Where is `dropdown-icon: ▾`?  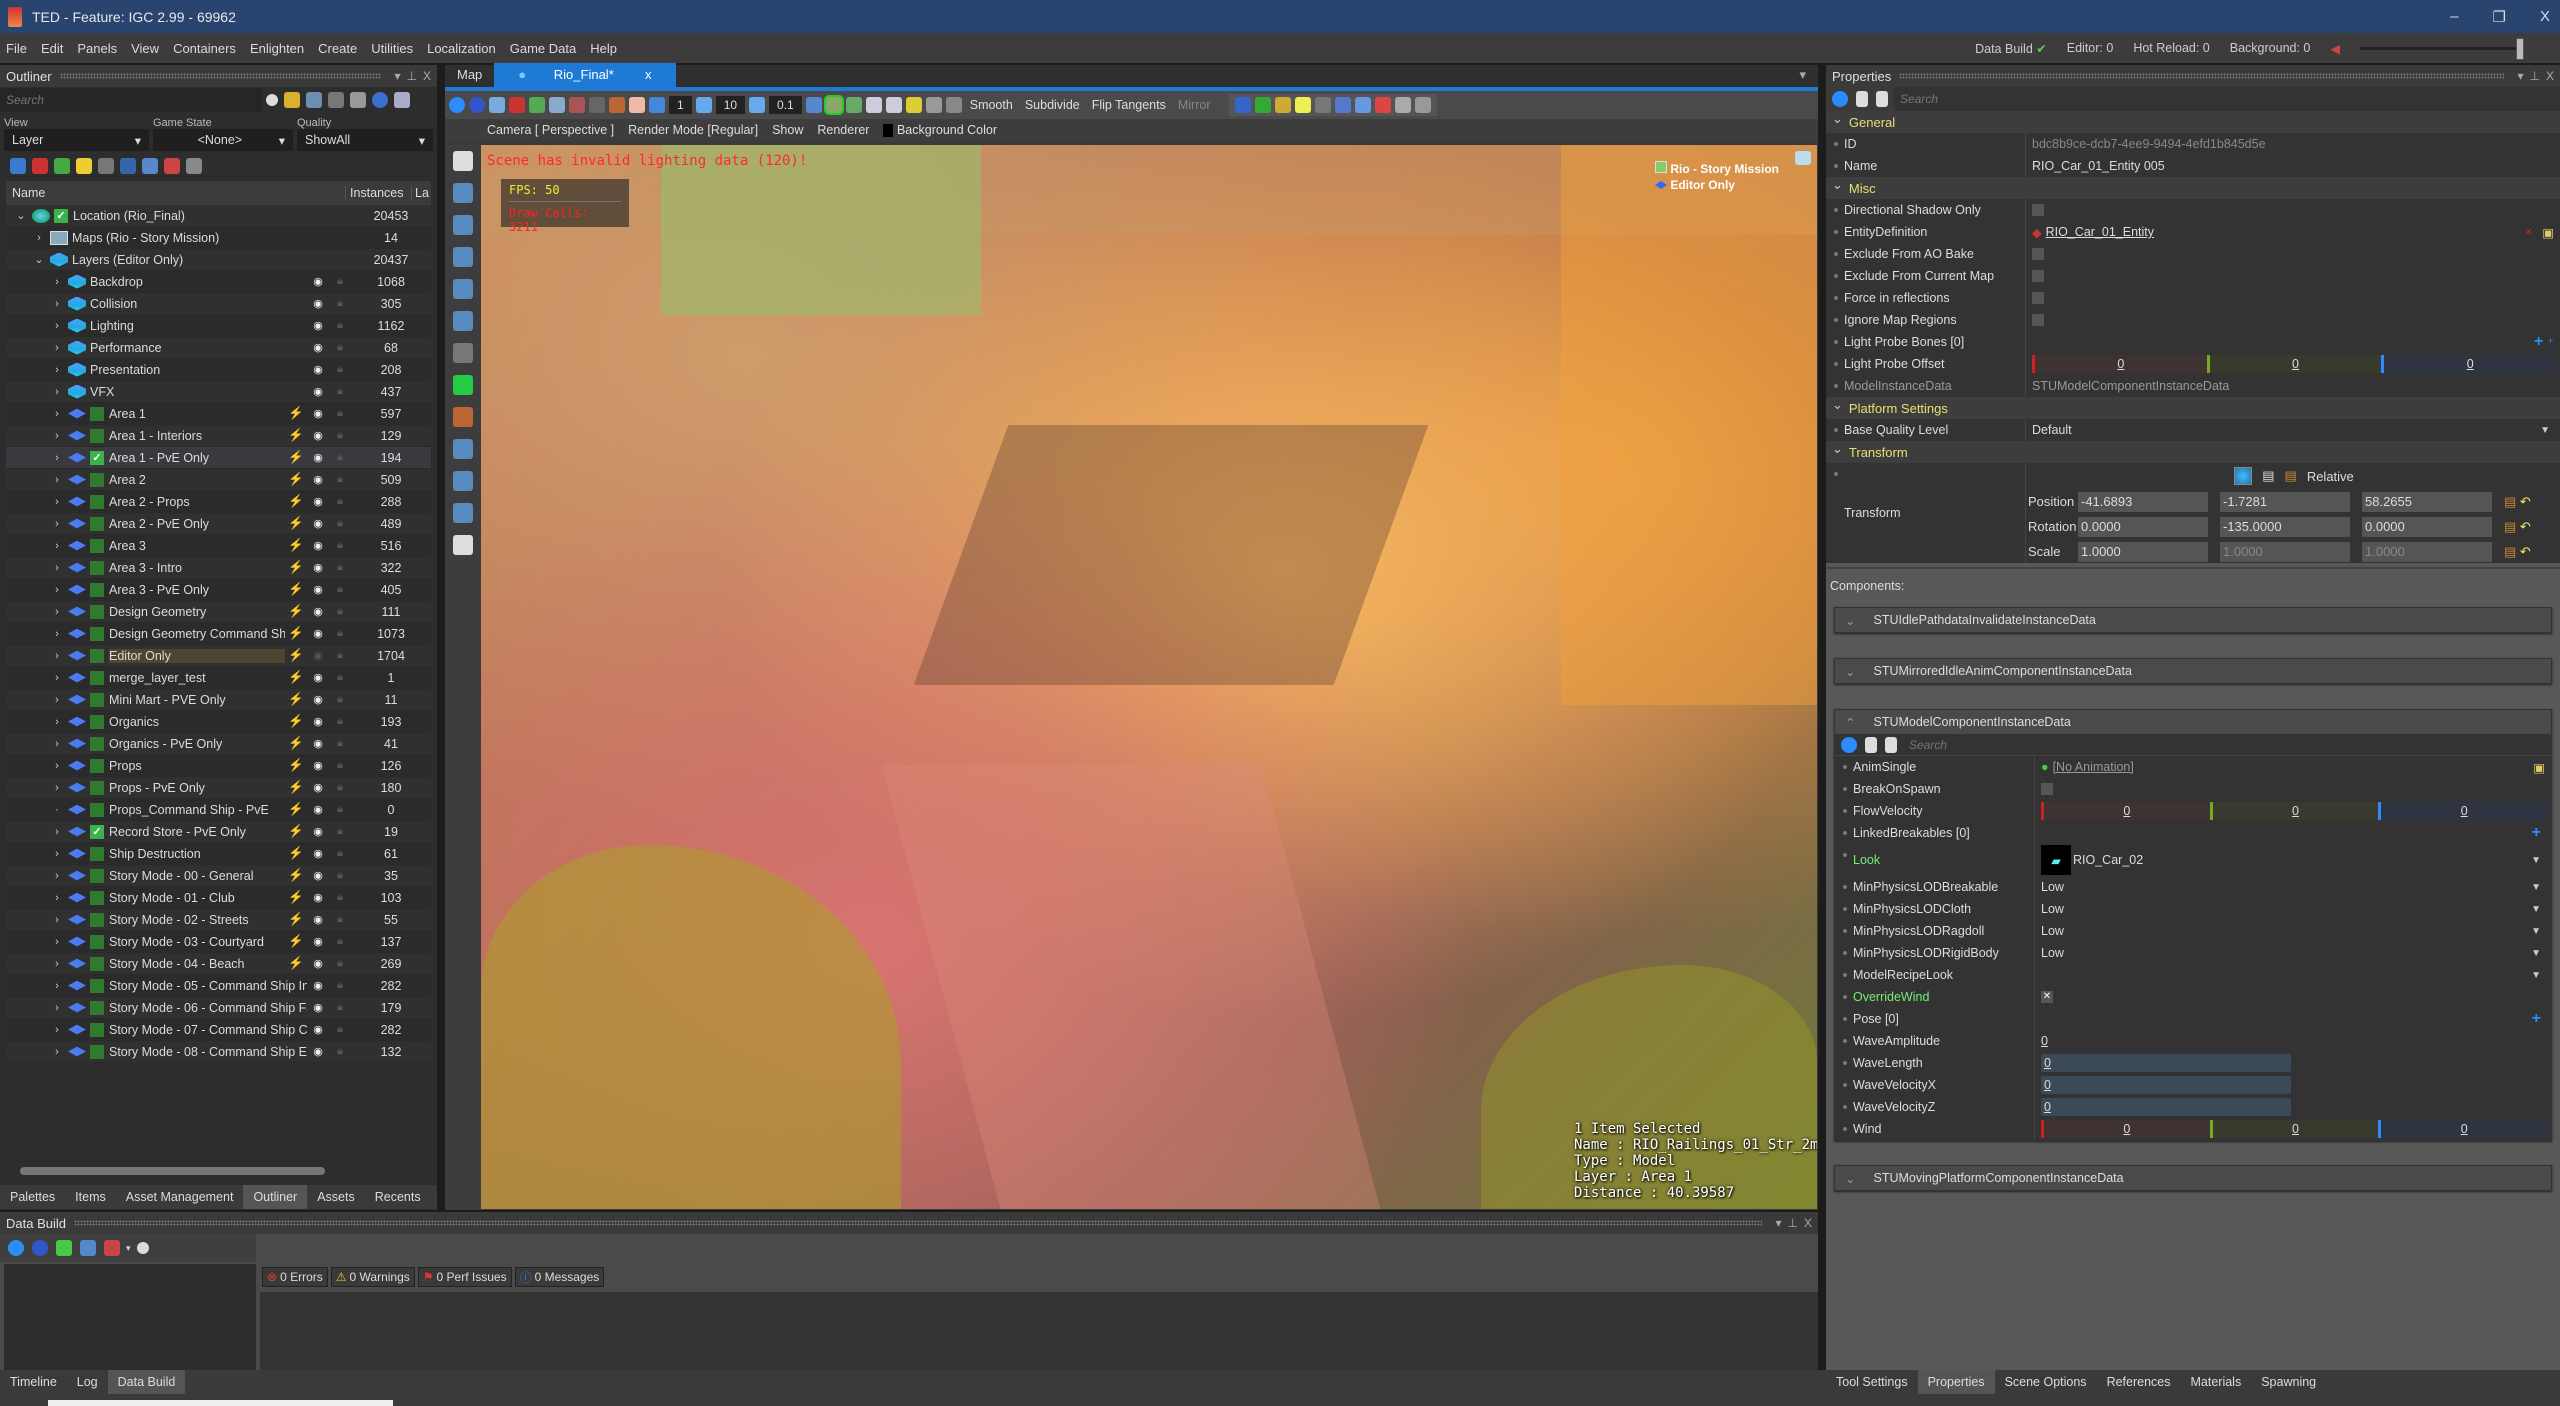 dropdown-icon: ▾ is located at coordinates (398, 76).